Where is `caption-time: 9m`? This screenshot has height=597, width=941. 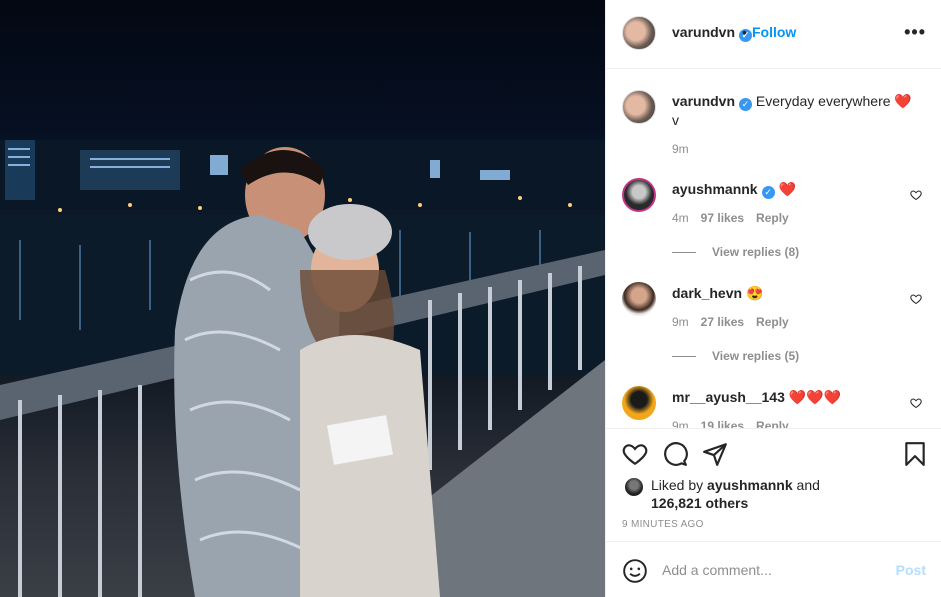
caption-time: 9m is located at coordinates (680, 149).